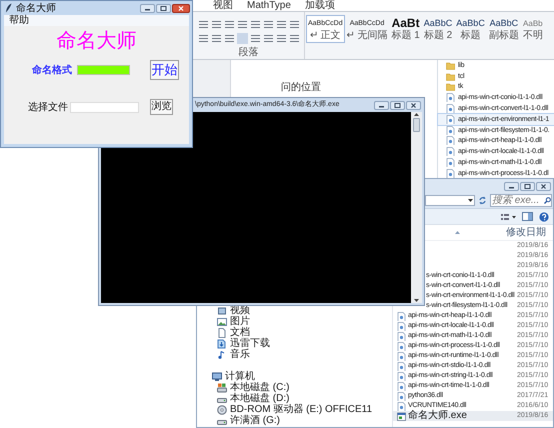  Describe the element at coordinates (508, 216) in the screenshot. I see `view-options-icon` at that location.